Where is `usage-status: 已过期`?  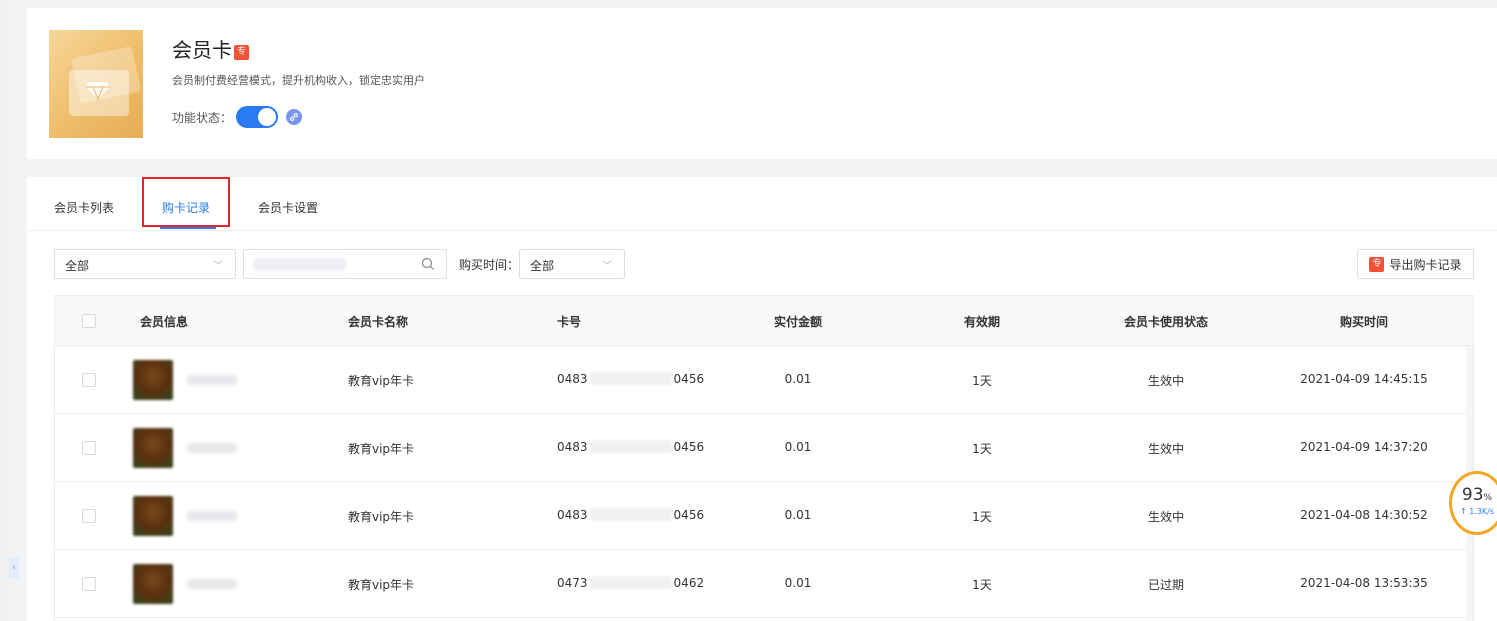 usage-status: 已过期 is located at coordinates (1166, 585).